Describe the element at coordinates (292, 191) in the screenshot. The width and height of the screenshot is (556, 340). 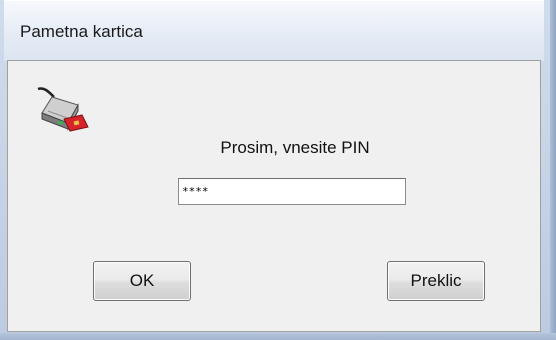
I see `pin-input` at that location.